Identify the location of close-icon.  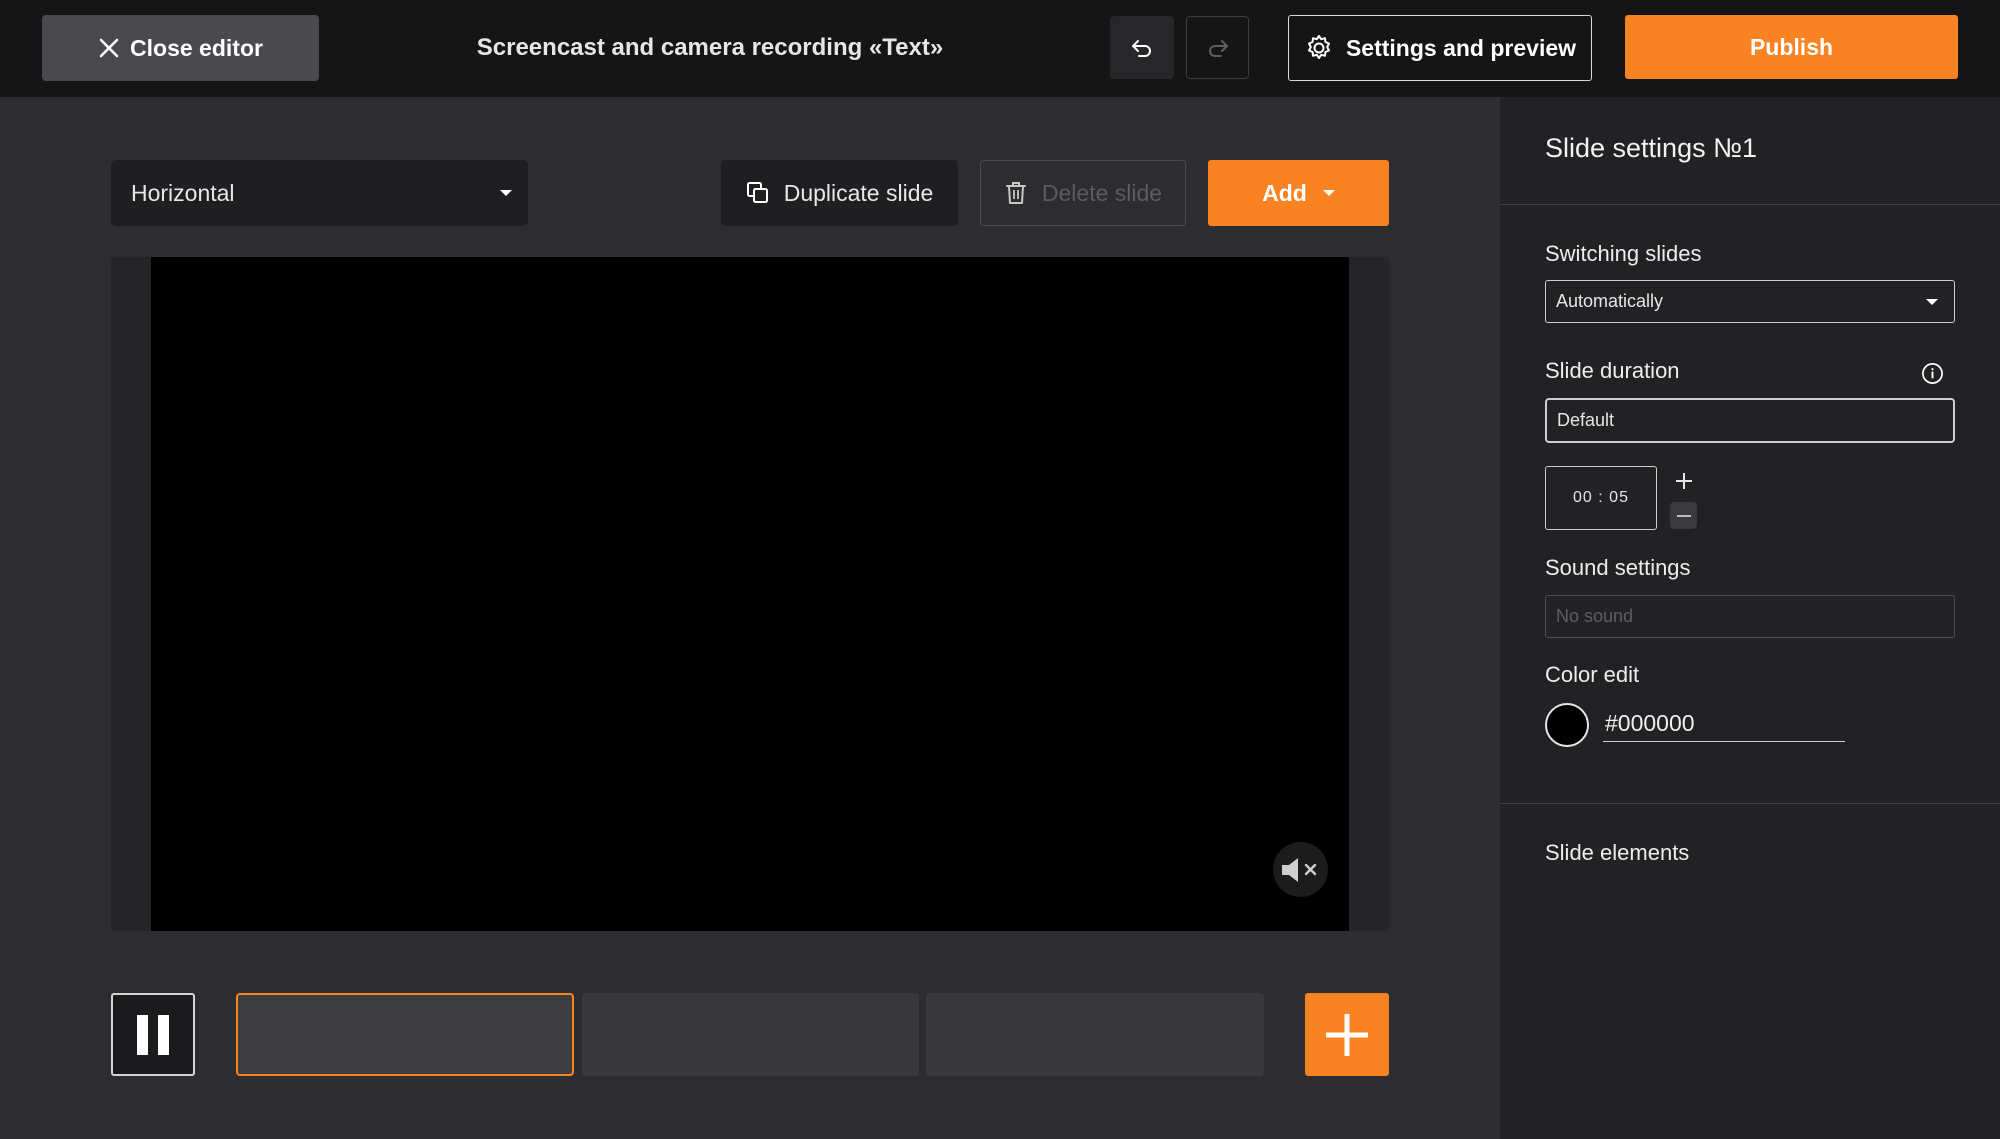
(109, 48).